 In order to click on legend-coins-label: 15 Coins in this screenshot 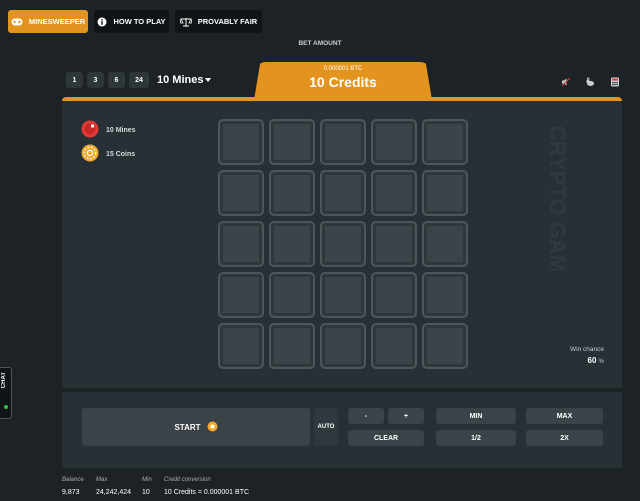, I will do `click(121, 154)`.